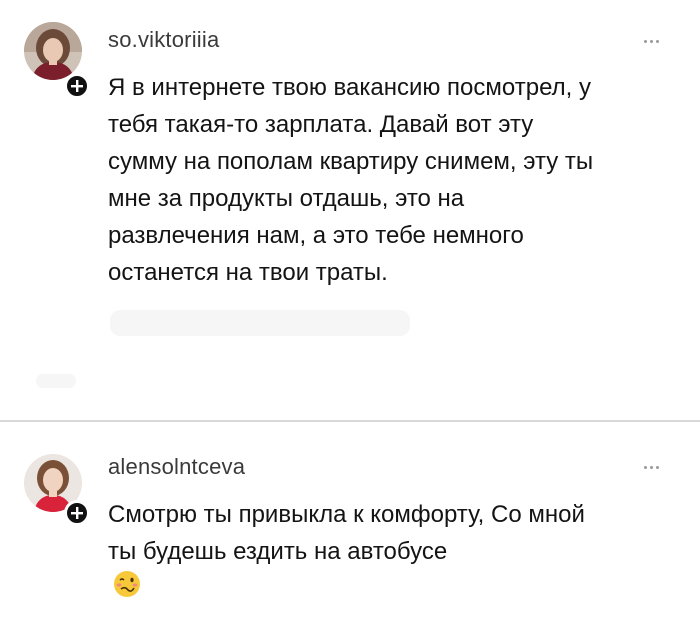  Describe the element at coordinates (350, 421) in the screenshot. I see `divider` at that location.